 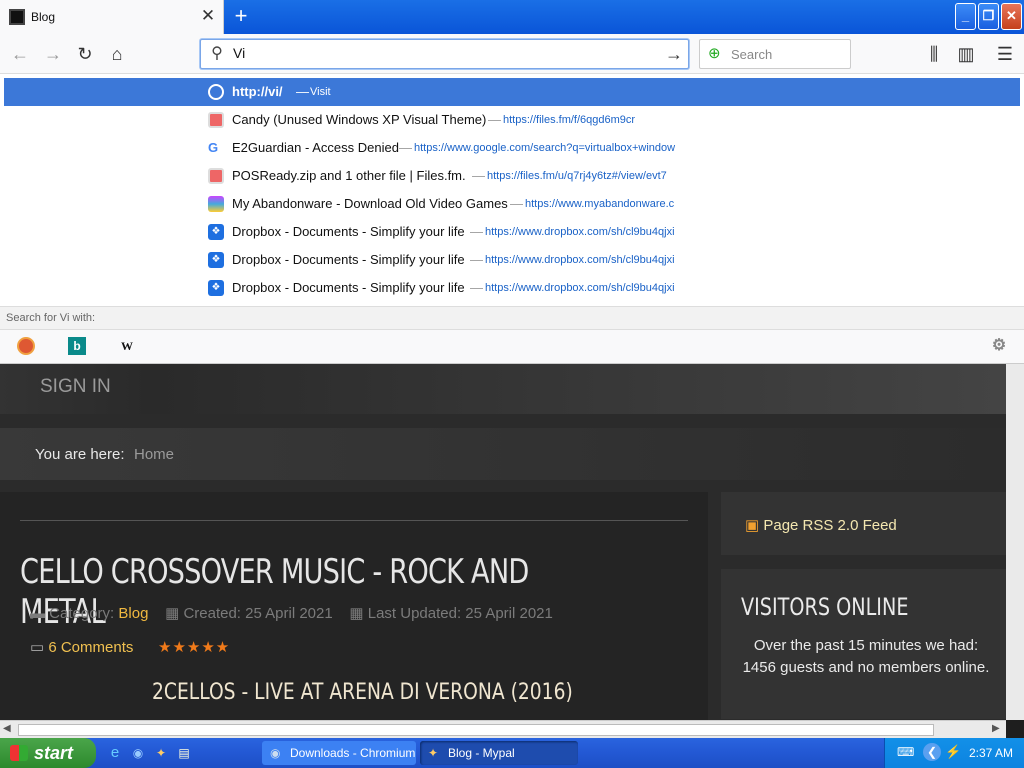 I want to click on reload-icon: ↻, so click(x=85, y=54).